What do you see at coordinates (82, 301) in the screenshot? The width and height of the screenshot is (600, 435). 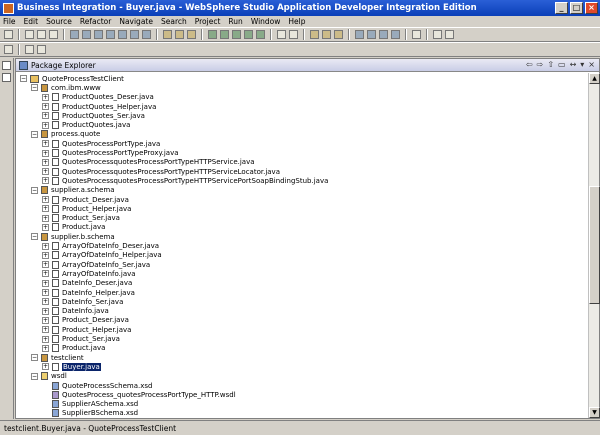 I see `tree-item: + DateInfo_Ser.java` at bounding box center [82, 301].